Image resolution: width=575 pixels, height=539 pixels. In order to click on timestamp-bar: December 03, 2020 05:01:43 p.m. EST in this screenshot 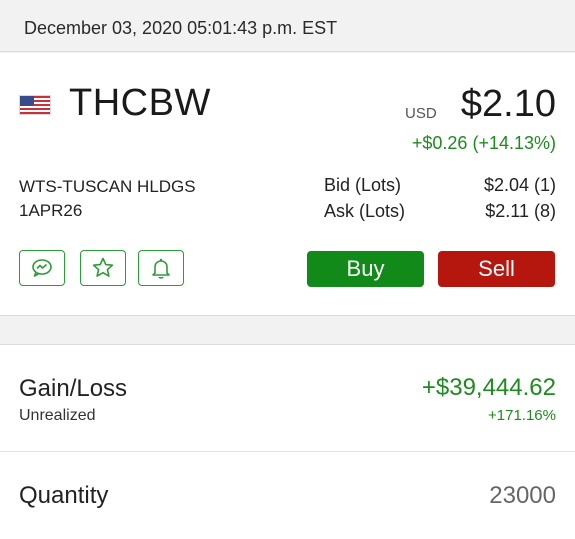, I will do `click(287, 26)`.